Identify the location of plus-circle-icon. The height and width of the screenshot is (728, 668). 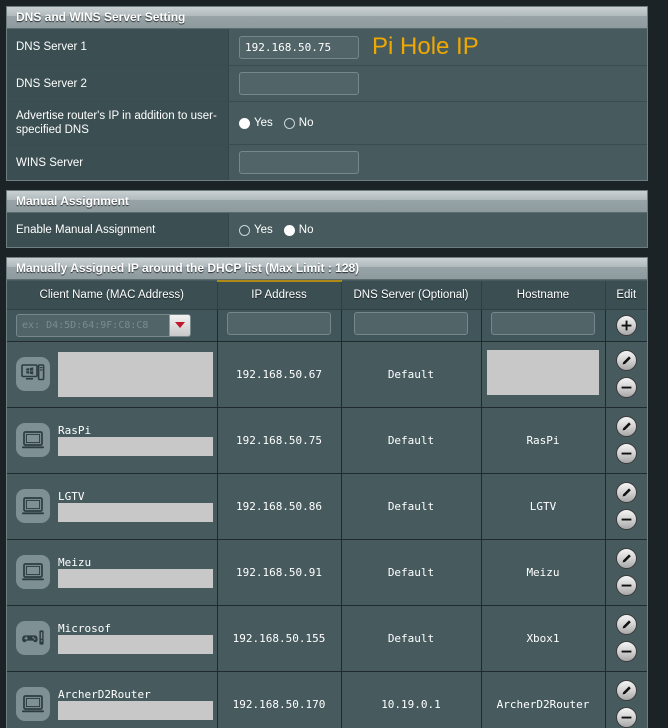
(626, 325).